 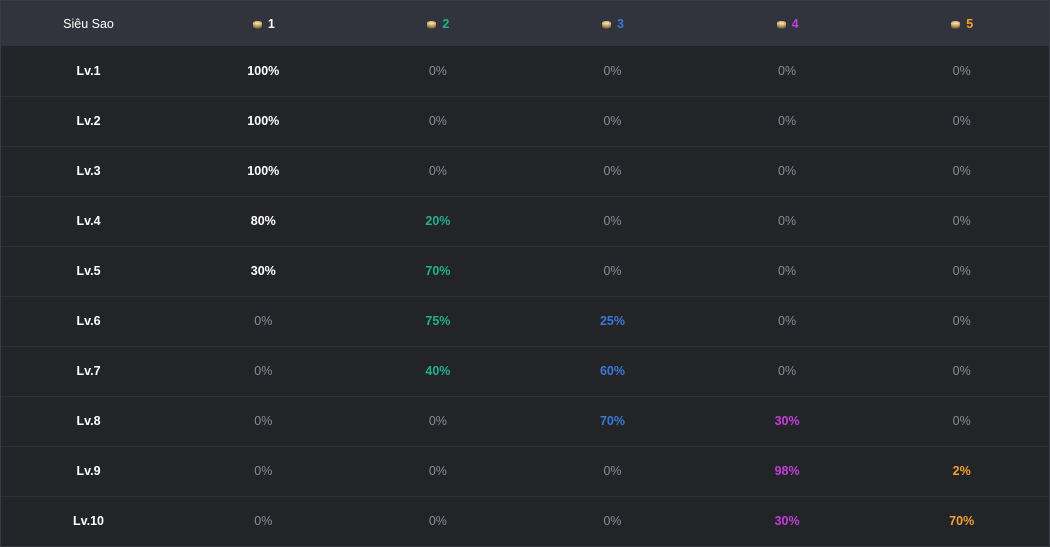 I want to click on tier-5-odds-cell: 70%, so click(x=962, y=521).